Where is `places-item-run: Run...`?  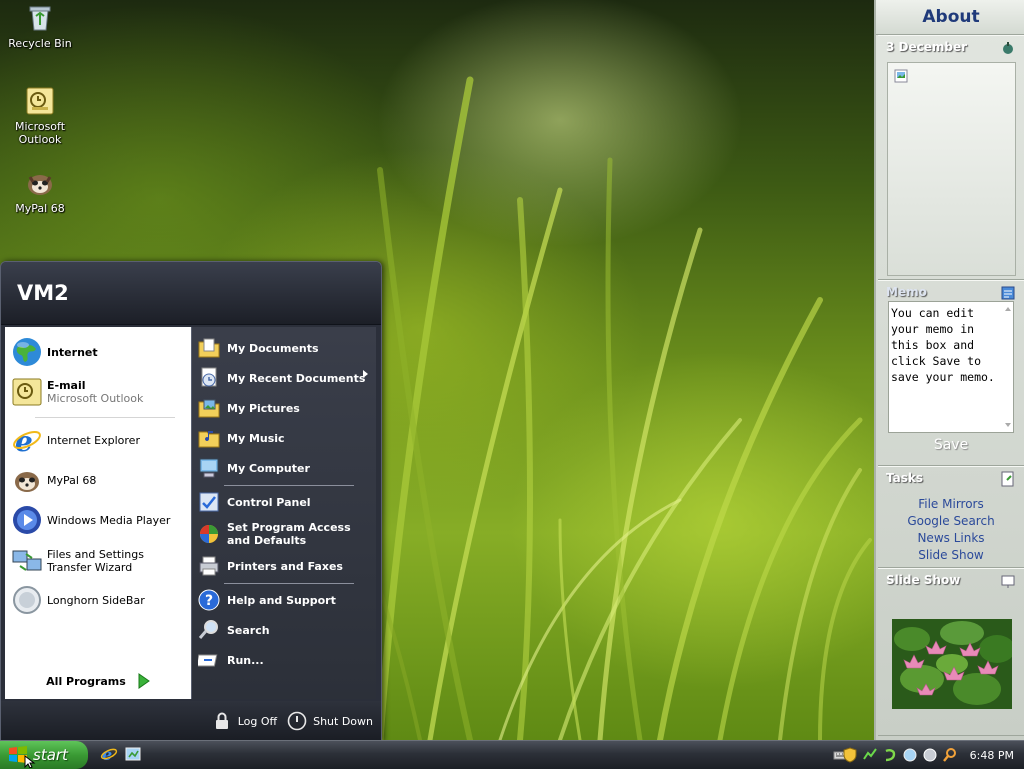
places-item-run: Run... is located at coordinates (282, 660).